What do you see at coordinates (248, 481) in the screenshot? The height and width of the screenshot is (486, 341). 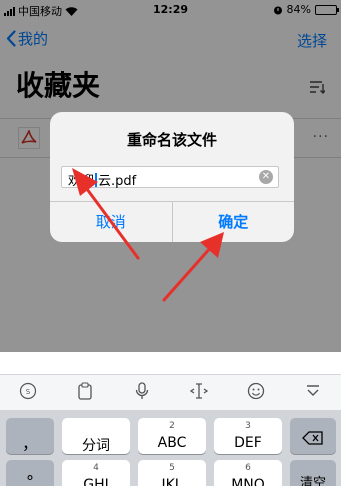 I see `key-6-label: MNO` at bounding box center [248, 481].